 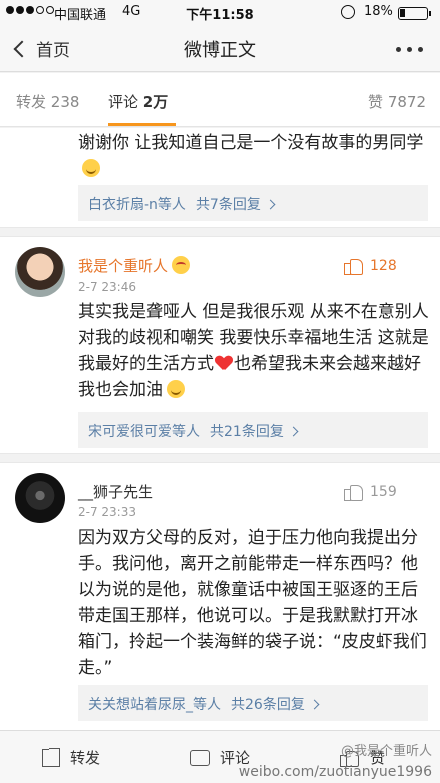 What do you see at coordinates (51, 757) in the screenshot?
I see `share-icon` at bounding box center [51, 757].